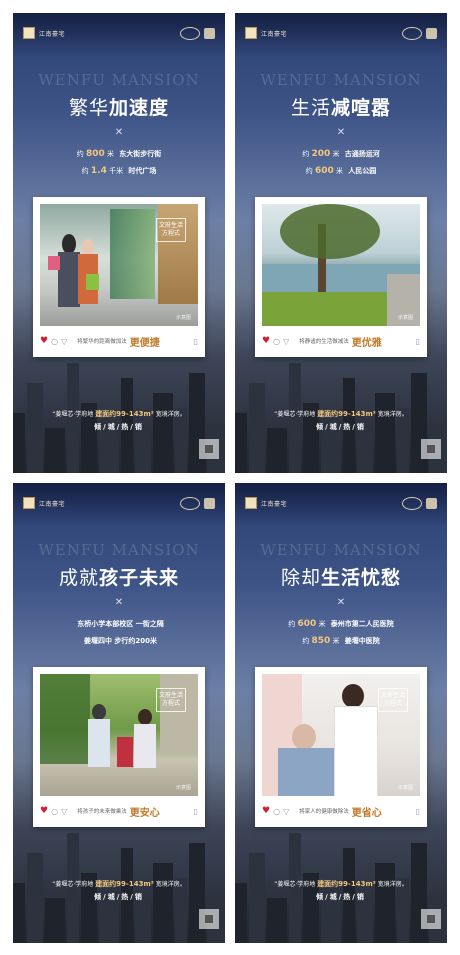 The image size is (460, 955). What do you see at coordinates (341, 132) in the screenshot?
I see `cross-icon: ✕` at bounding box center [341, 132].